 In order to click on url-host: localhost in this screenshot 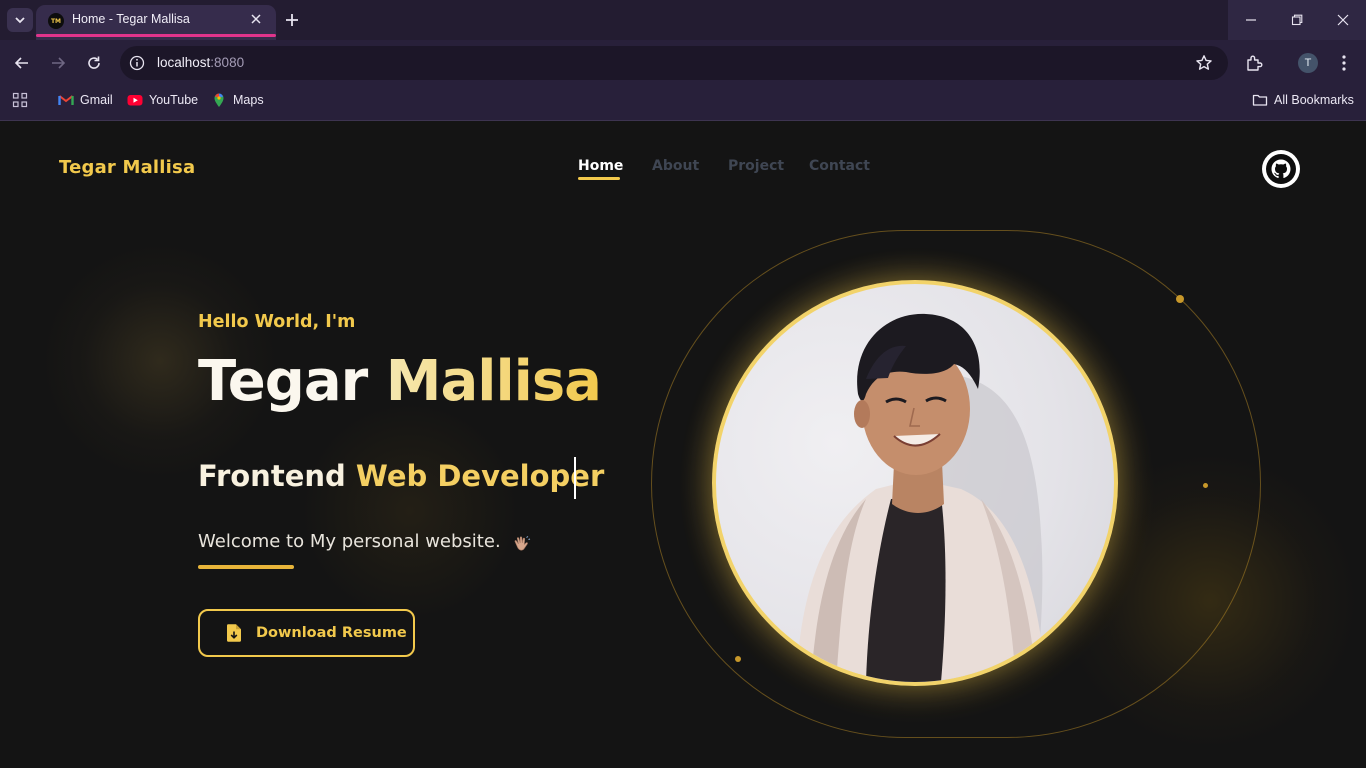, I will do `click(184, 62)`.